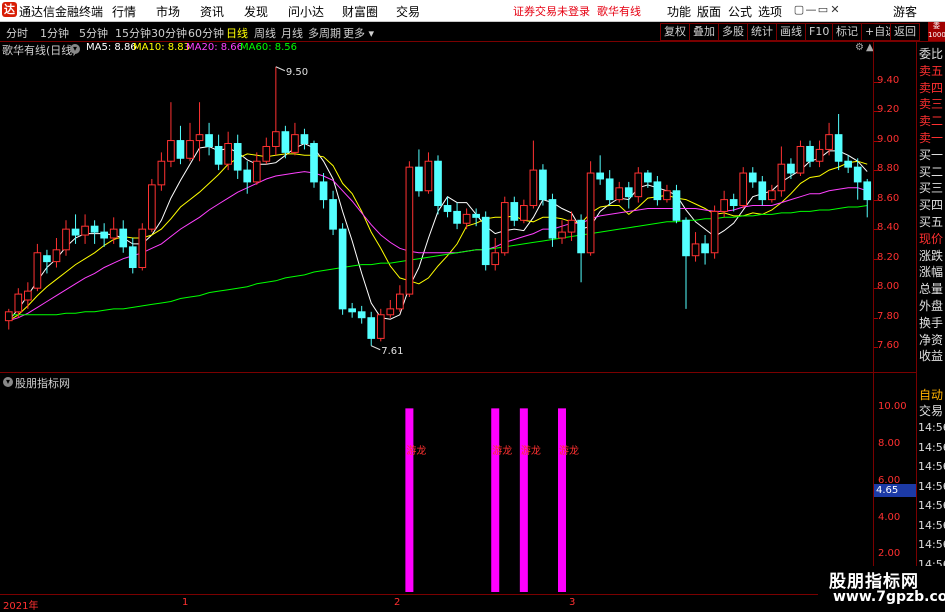 The height and width of the screenshot is (612, 945). I want to click on menu-formula: 公式, so click(740, 11).